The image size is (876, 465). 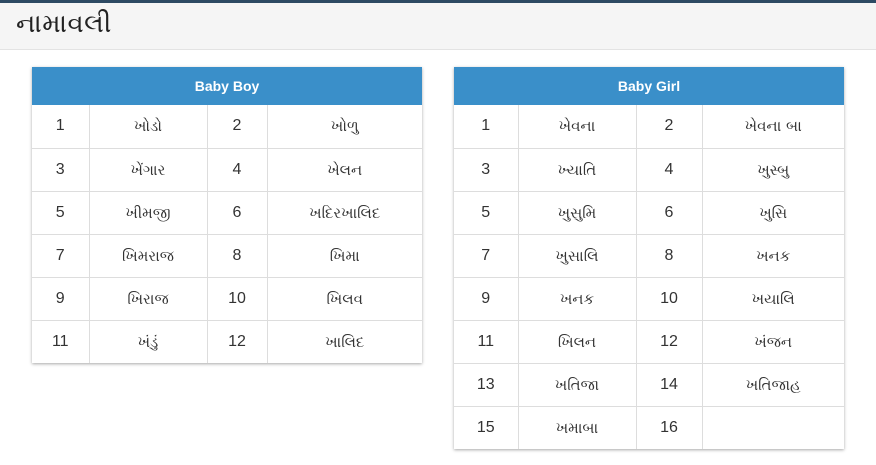 I want to click on name-cell: ખંડું, so click(x=148, y=341).